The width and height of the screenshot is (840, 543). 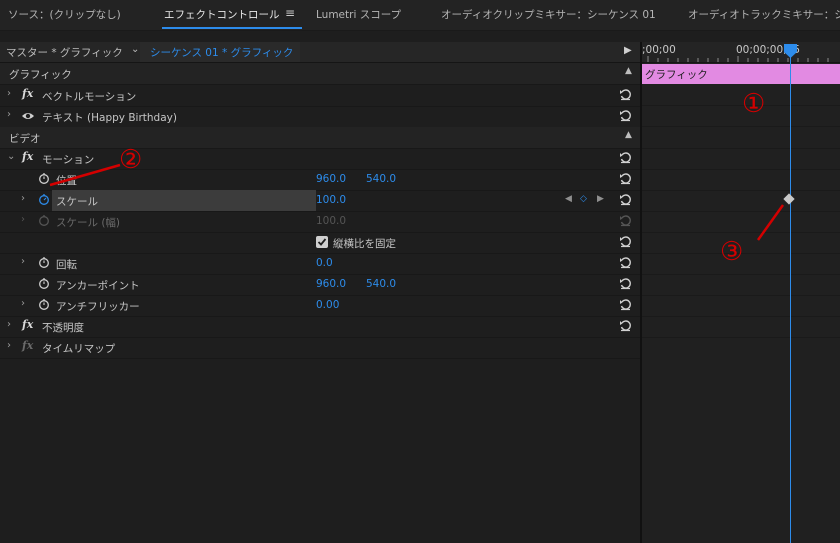 I want to click on sequence-clip-label: シーケンス 01 * グラフィック, so click(x=221, y=52).